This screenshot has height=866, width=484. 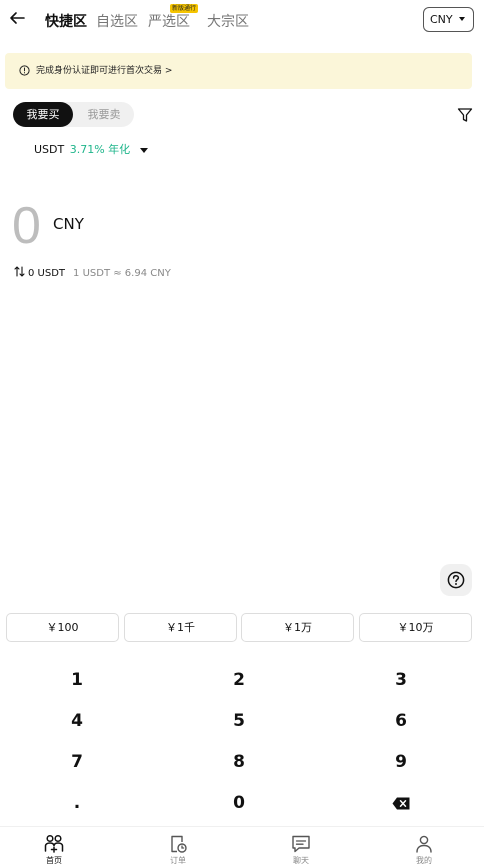 I want to click on tab-bulk: 大宗区, so click(x=228, y=21).